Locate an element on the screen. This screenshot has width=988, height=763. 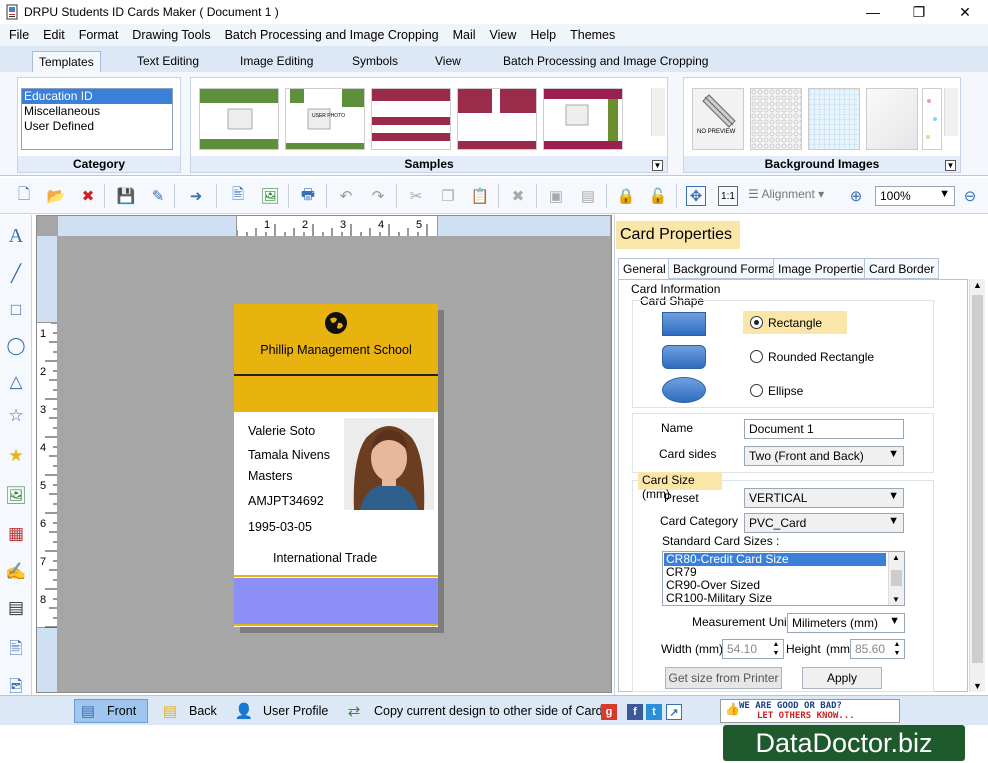
height-spinner: ▲ ▼ is located at coordinates (897, 649).